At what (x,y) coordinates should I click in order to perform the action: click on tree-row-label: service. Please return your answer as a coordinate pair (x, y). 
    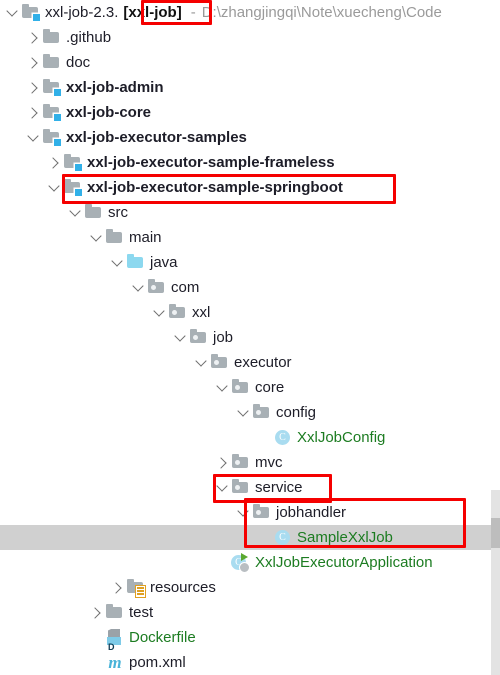
    Looking at the image, I should click on (279, 487).